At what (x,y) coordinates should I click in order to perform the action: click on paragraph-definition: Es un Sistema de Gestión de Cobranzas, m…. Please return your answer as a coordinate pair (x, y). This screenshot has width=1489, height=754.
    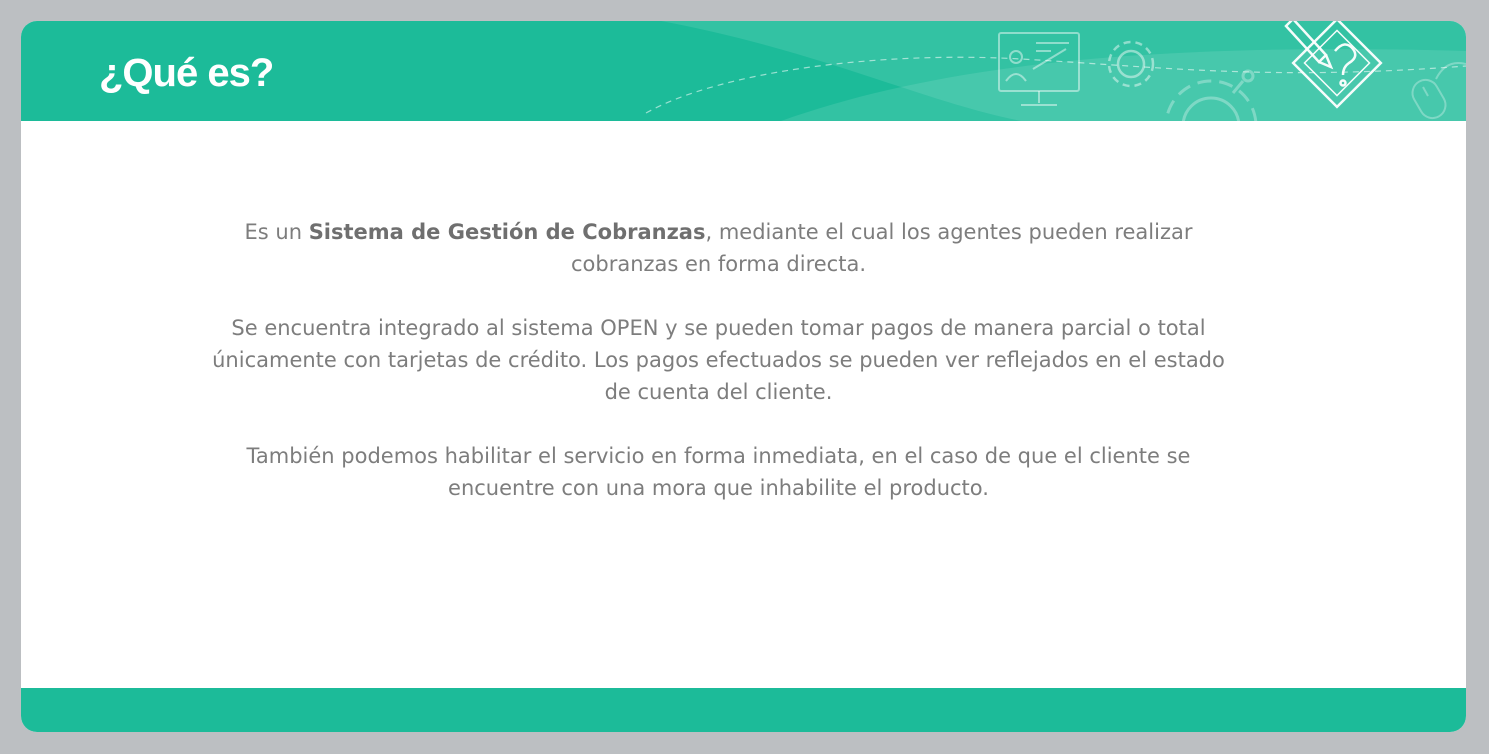
    Looking at the image, I should click on (718, 248).